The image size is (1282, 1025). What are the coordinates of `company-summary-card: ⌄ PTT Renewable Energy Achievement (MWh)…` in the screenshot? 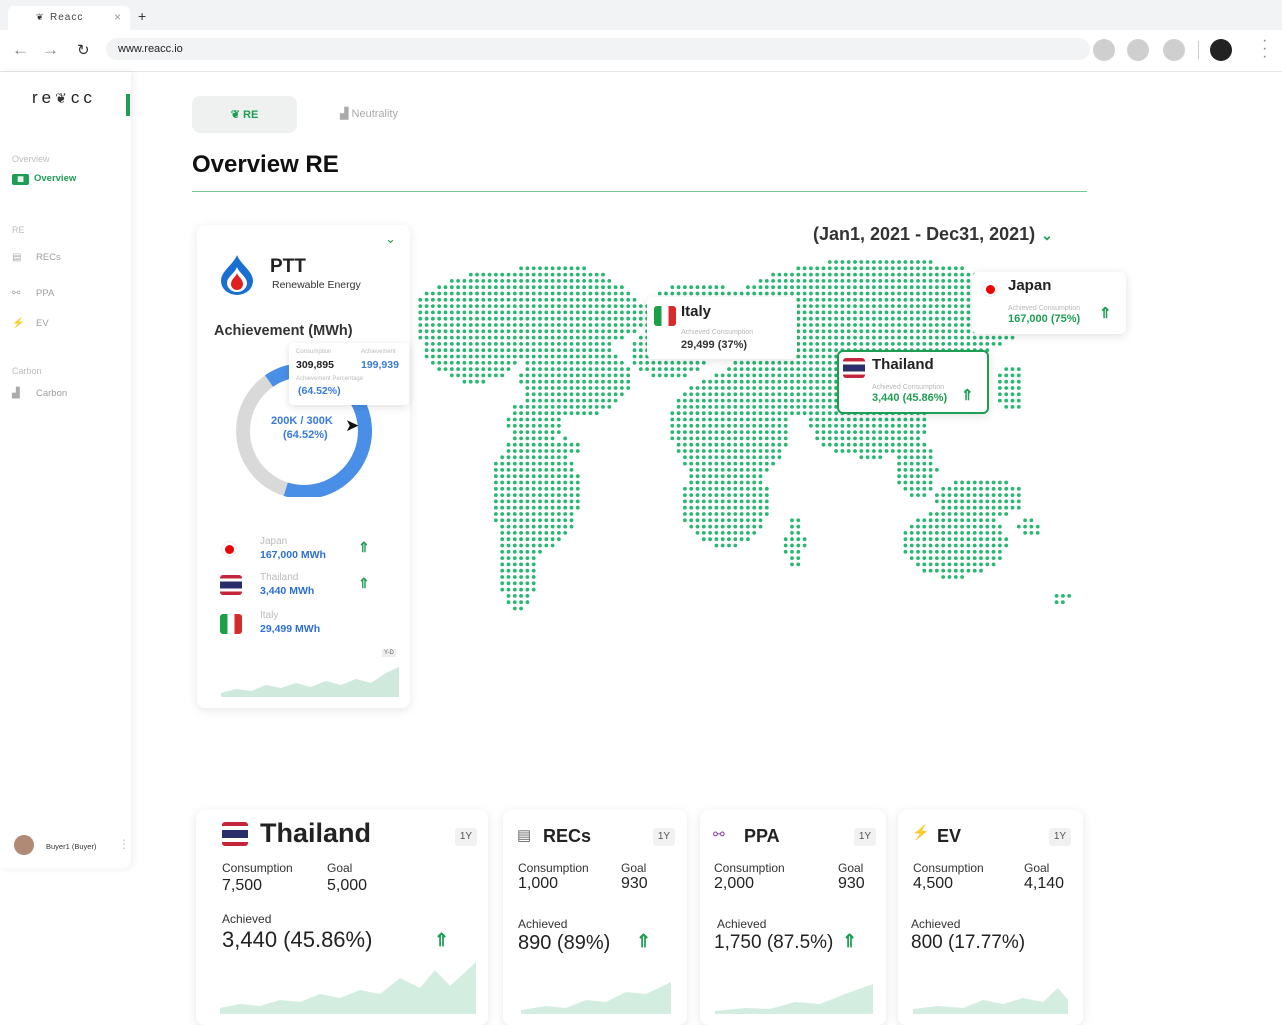 It's located at (303, 466).